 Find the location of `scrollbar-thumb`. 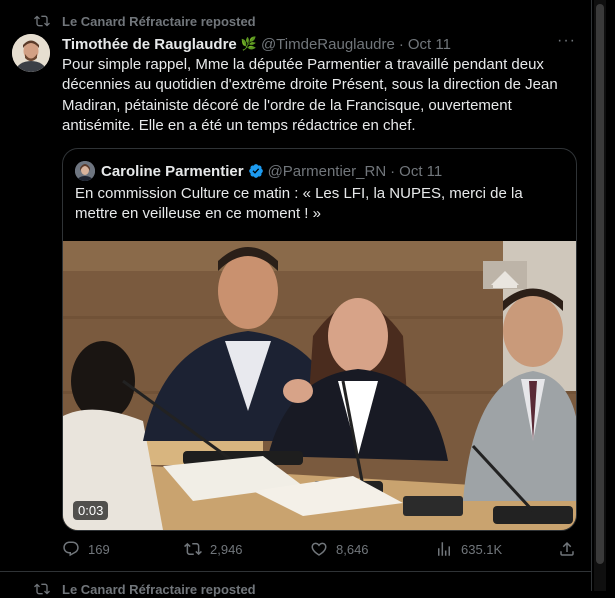

scrollbar-thumb is located at coordinates (600, 284).